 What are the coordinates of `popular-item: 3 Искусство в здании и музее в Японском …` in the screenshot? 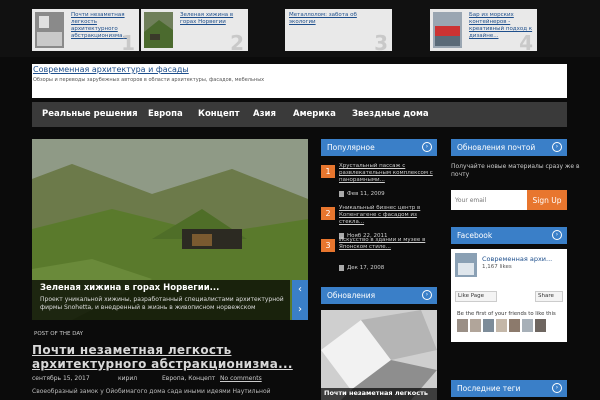 It's located at (379, 257).